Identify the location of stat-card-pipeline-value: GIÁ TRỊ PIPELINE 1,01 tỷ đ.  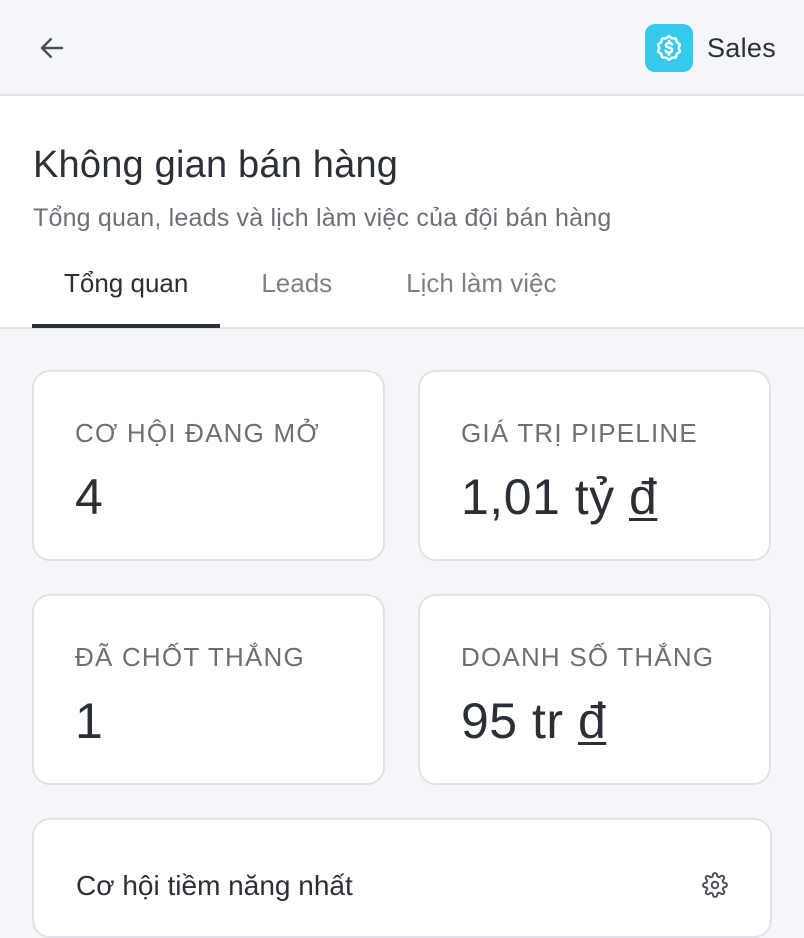
(594, 465).